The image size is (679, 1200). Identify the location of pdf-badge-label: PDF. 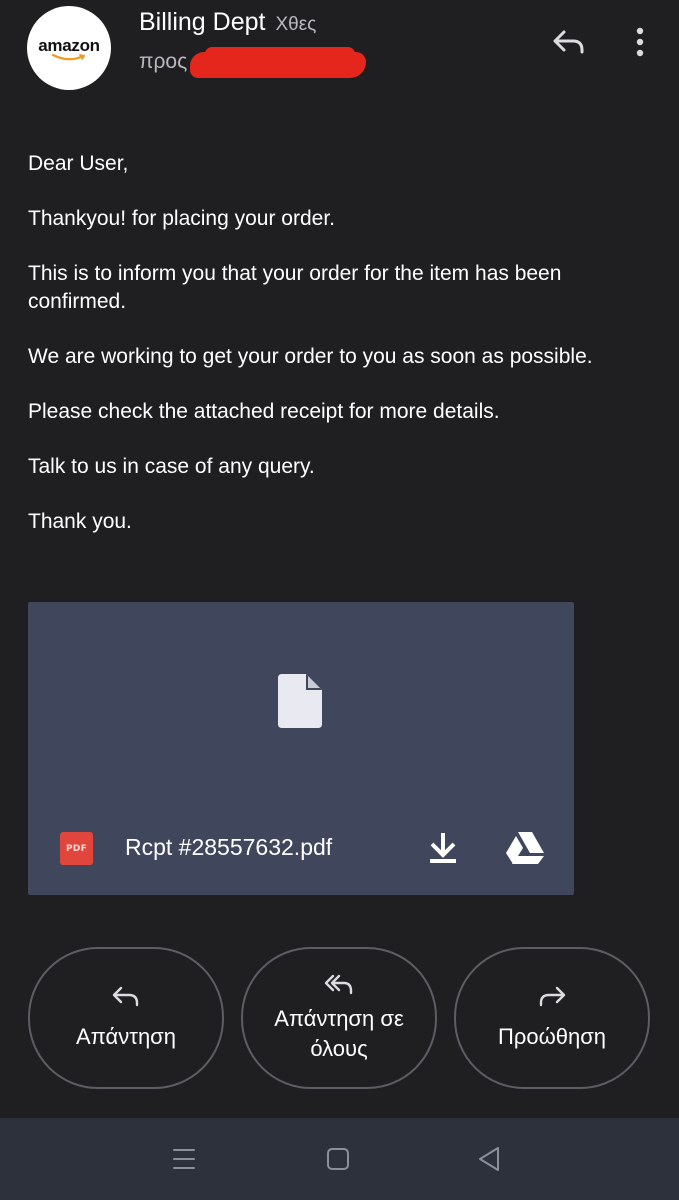
(76, 848).